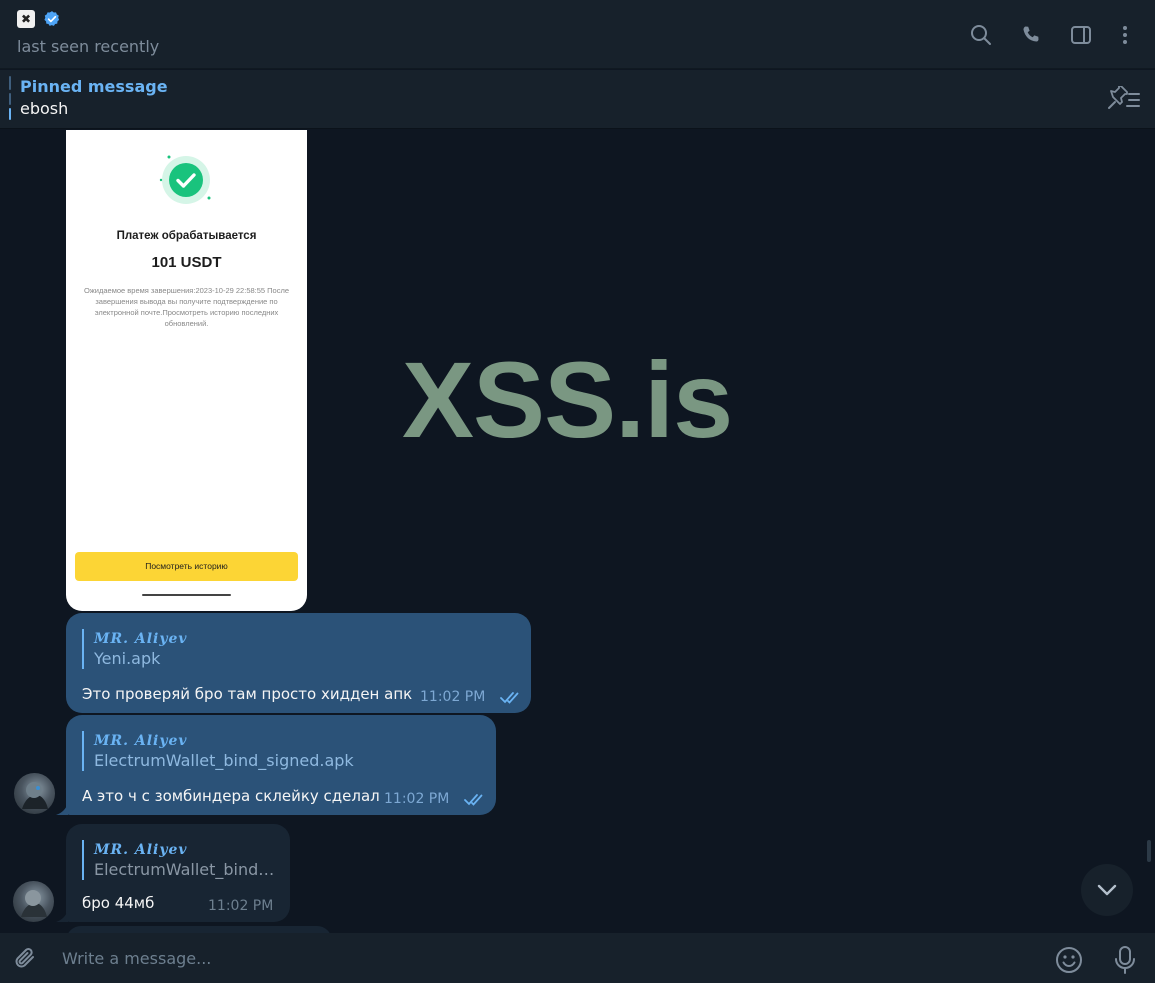 This screenshot has width=1155, height=983. I want to click on chat-header: ✖ last seen recently, so click(577, 34).